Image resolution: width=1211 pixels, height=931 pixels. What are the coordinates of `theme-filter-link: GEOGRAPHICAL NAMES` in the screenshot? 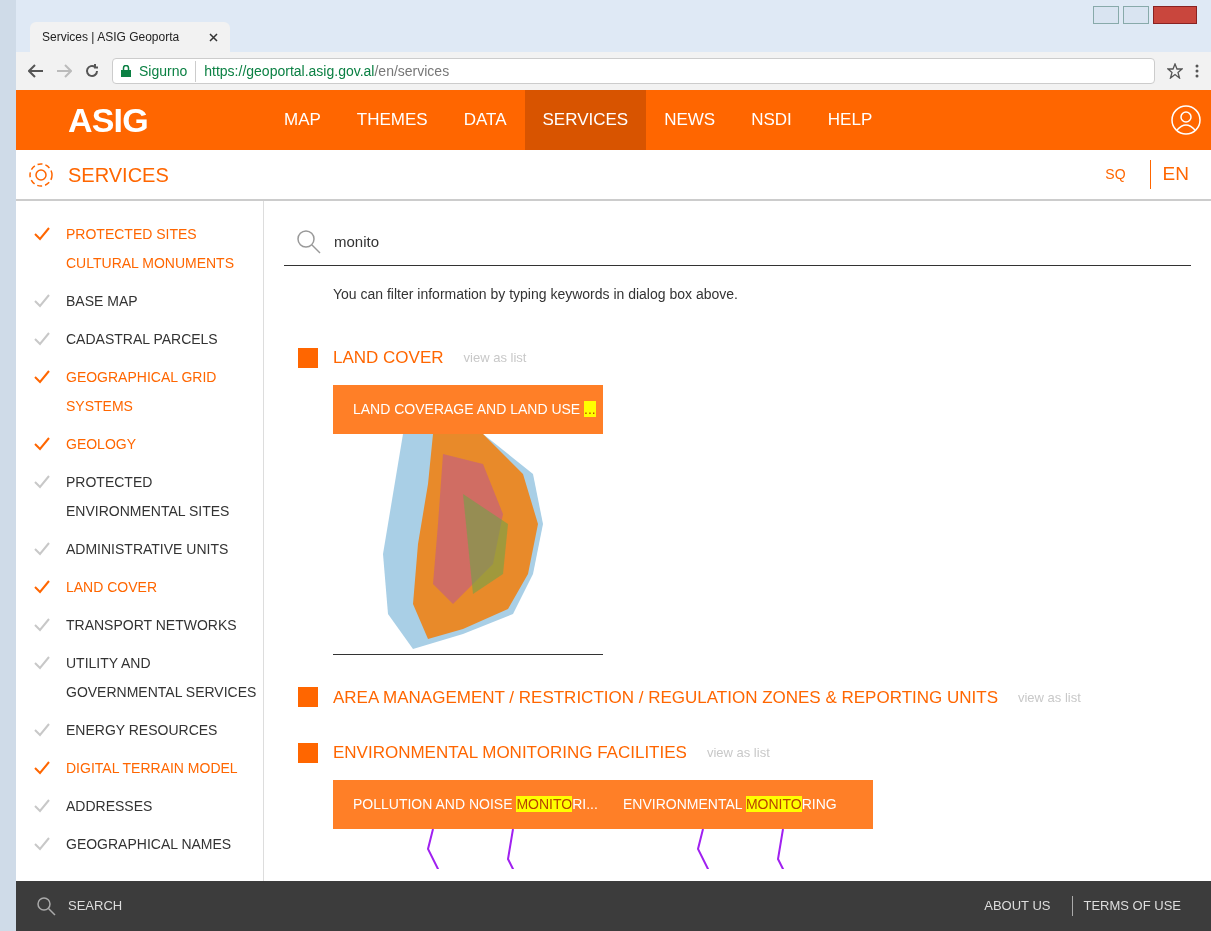 It's located at (149, 844).